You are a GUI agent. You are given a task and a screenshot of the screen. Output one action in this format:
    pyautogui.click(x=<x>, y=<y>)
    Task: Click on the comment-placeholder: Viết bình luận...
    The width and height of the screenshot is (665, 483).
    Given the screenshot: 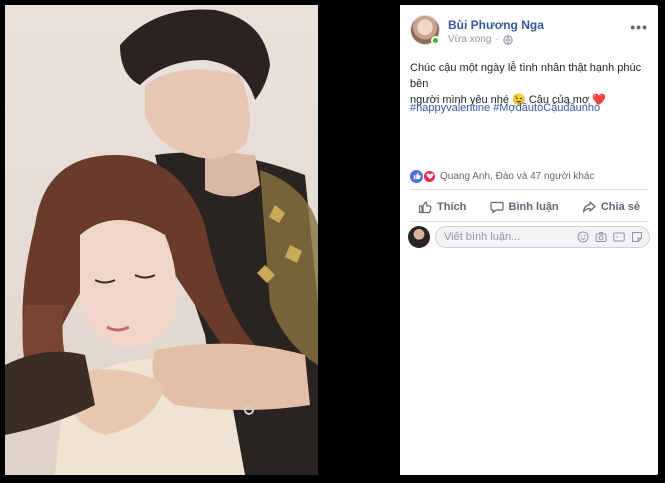 What is the action you would take?
    pyautogui.click(x=482, y=237)
    